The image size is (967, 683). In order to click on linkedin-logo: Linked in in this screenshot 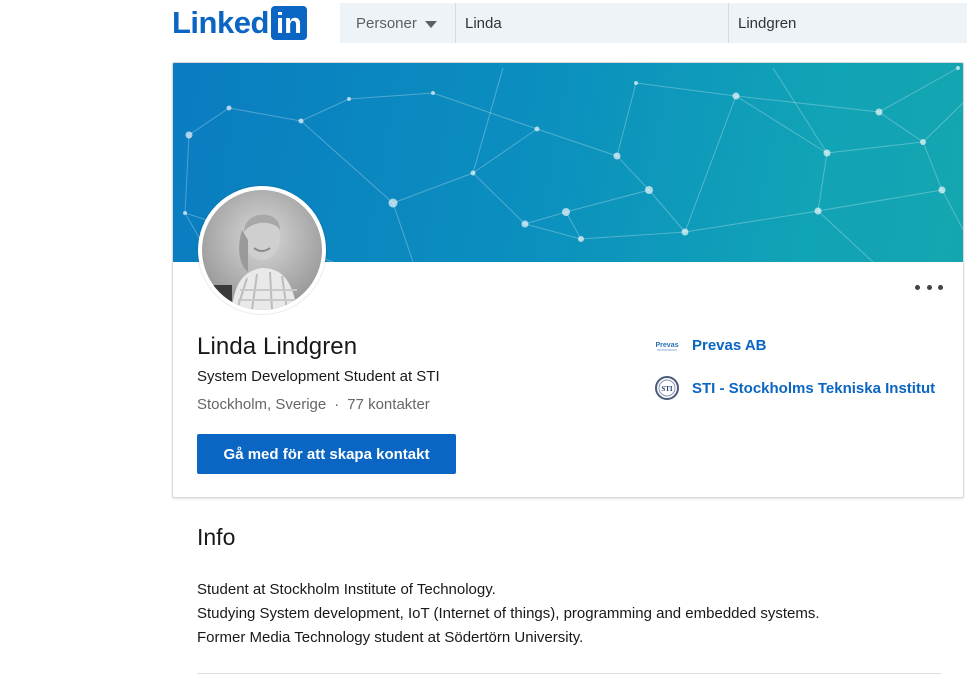, I will do `click(239, 23)`.